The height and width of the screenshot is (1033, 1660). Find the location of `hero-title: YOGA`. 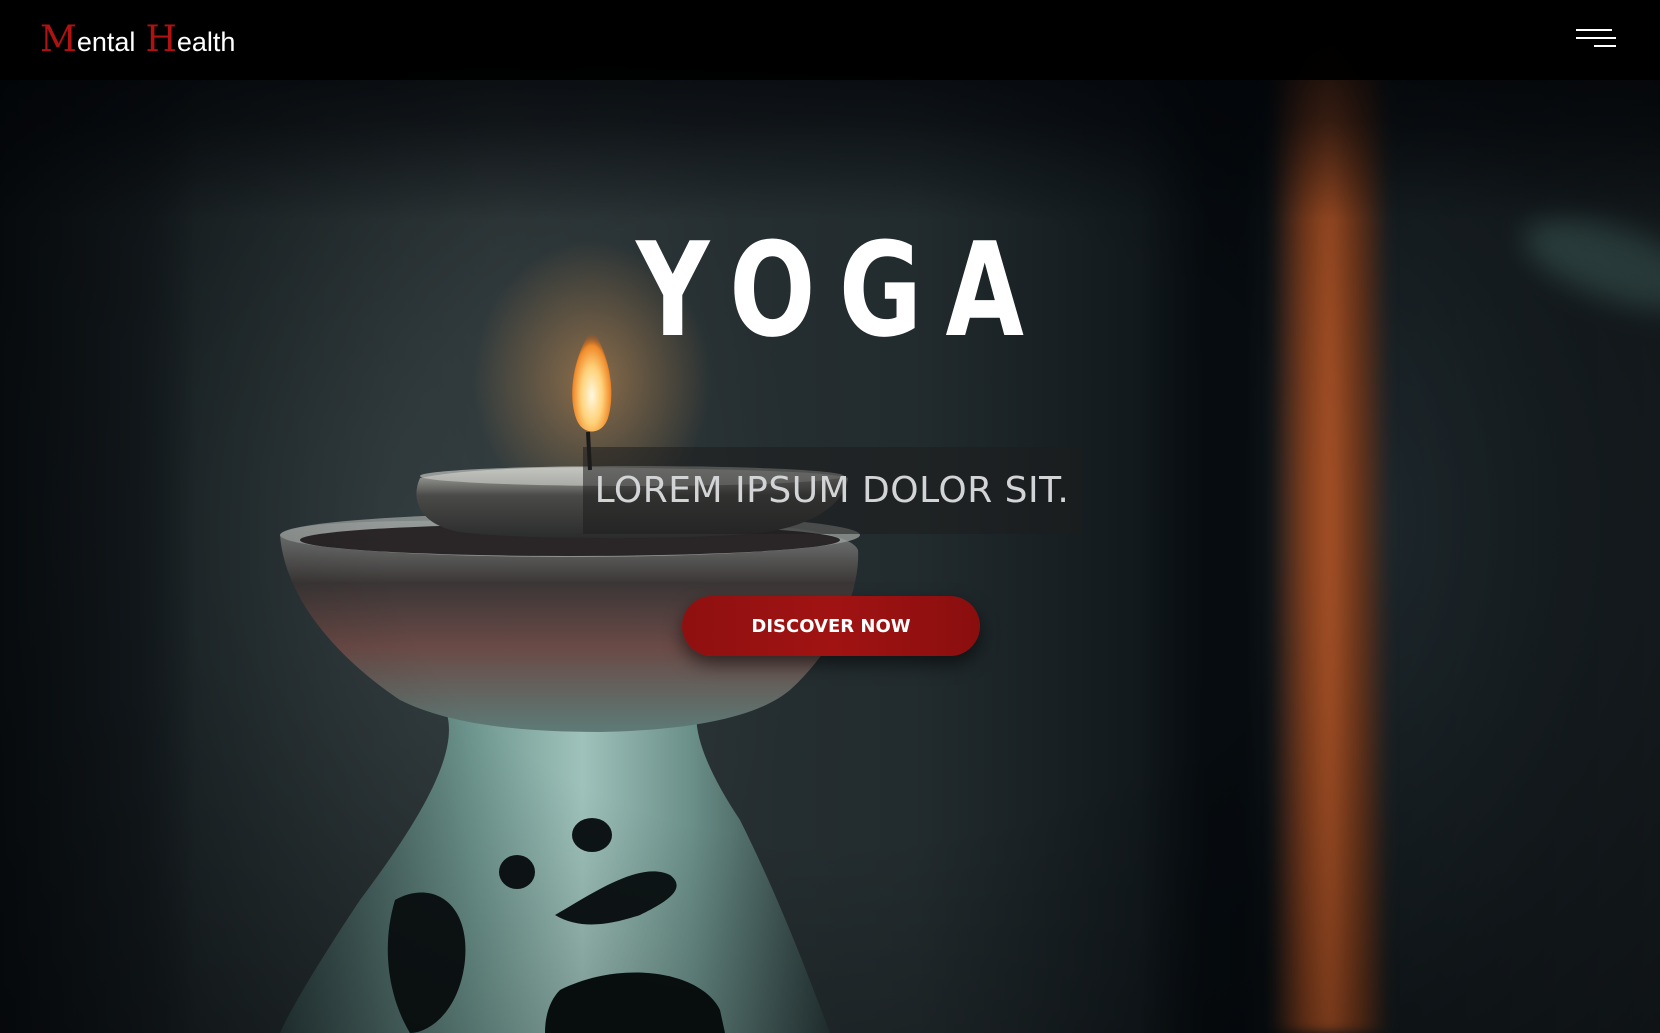

hero-title: YOGA is located at coordinates (842, 290).